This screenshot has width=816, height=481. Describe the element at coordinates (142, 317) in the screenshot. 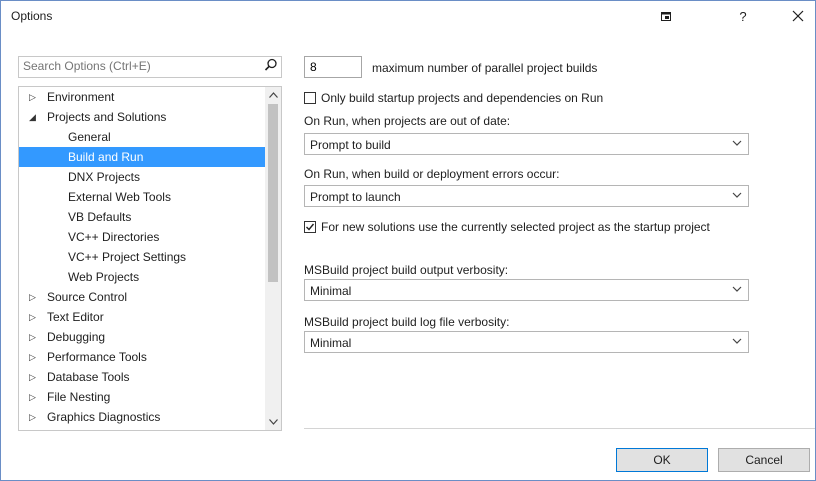

I see `tree-item-text-editor: ▷ Text Editor` at that location.